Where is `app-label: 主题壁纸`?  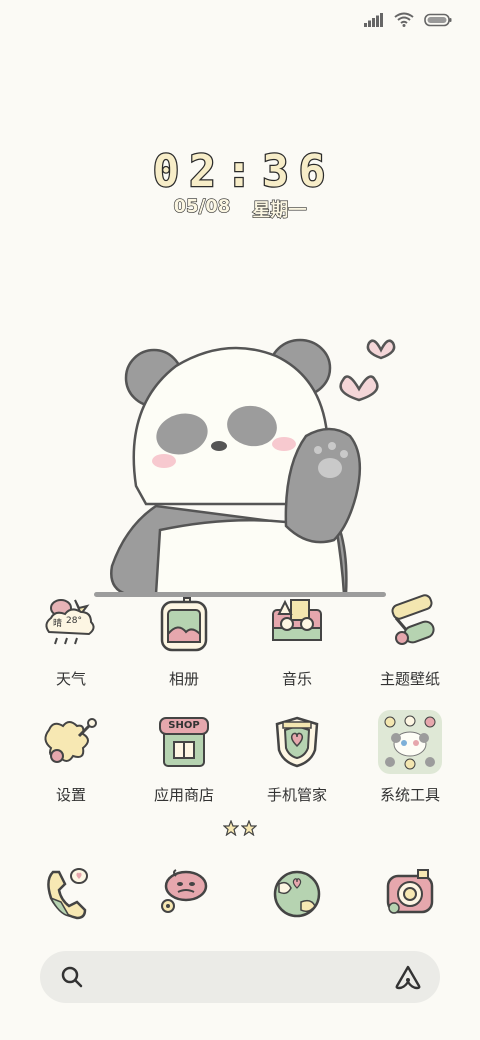 app-label: 主题壁纸 is located at coordinates (409, 679).